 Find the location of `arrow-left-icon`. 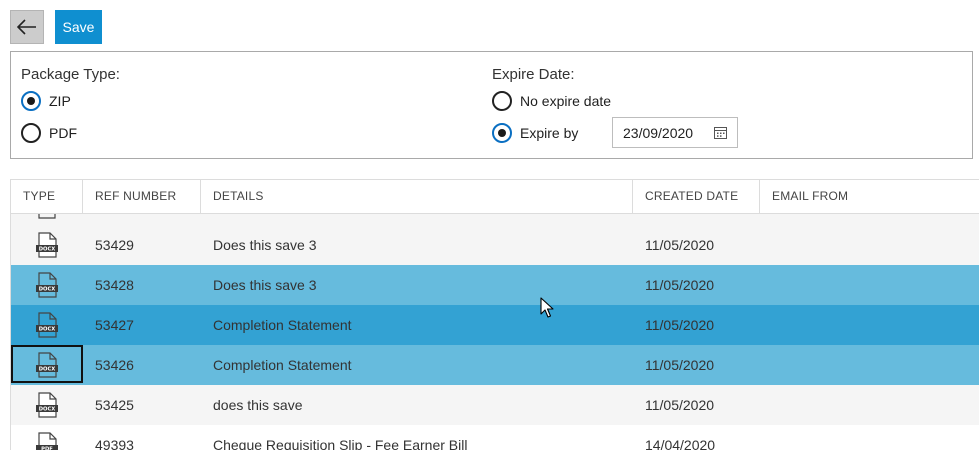

arrow-left-icon is located at coordinates (26, 27).